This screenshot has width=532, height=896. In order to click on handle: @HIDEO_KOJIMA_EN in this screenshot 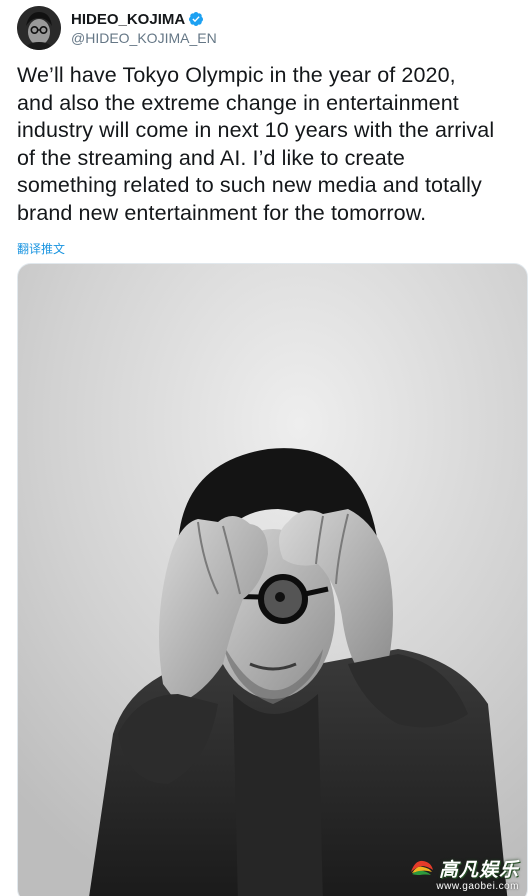, I will do `click(144, 38)`.